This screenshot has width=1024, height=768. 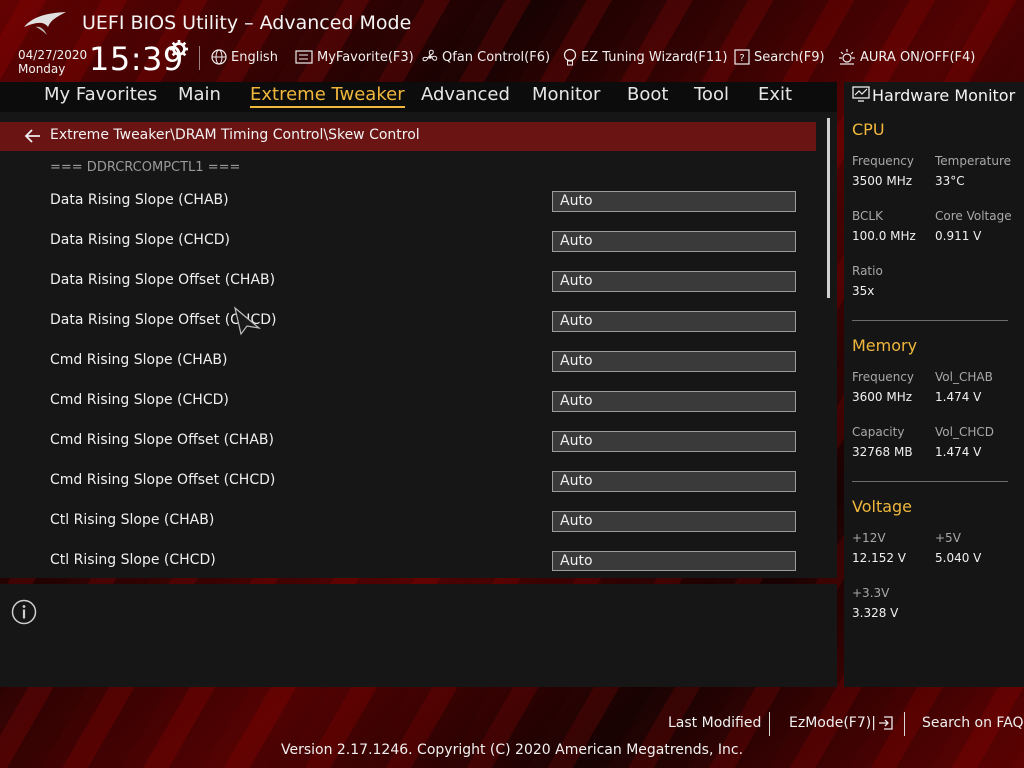 I want to click on search-button: ? Search(F9), so click(x=779, y=57).